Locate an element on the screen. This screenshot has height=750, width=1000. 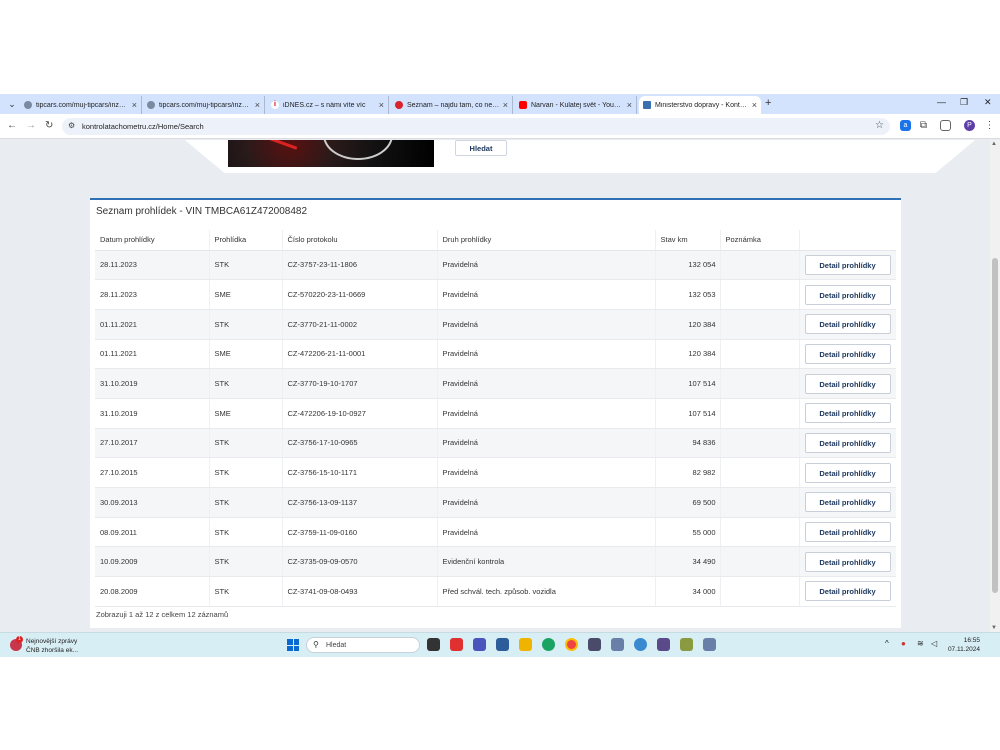
scroll-up-icon: ▲ is located at coordinates (994, 144).